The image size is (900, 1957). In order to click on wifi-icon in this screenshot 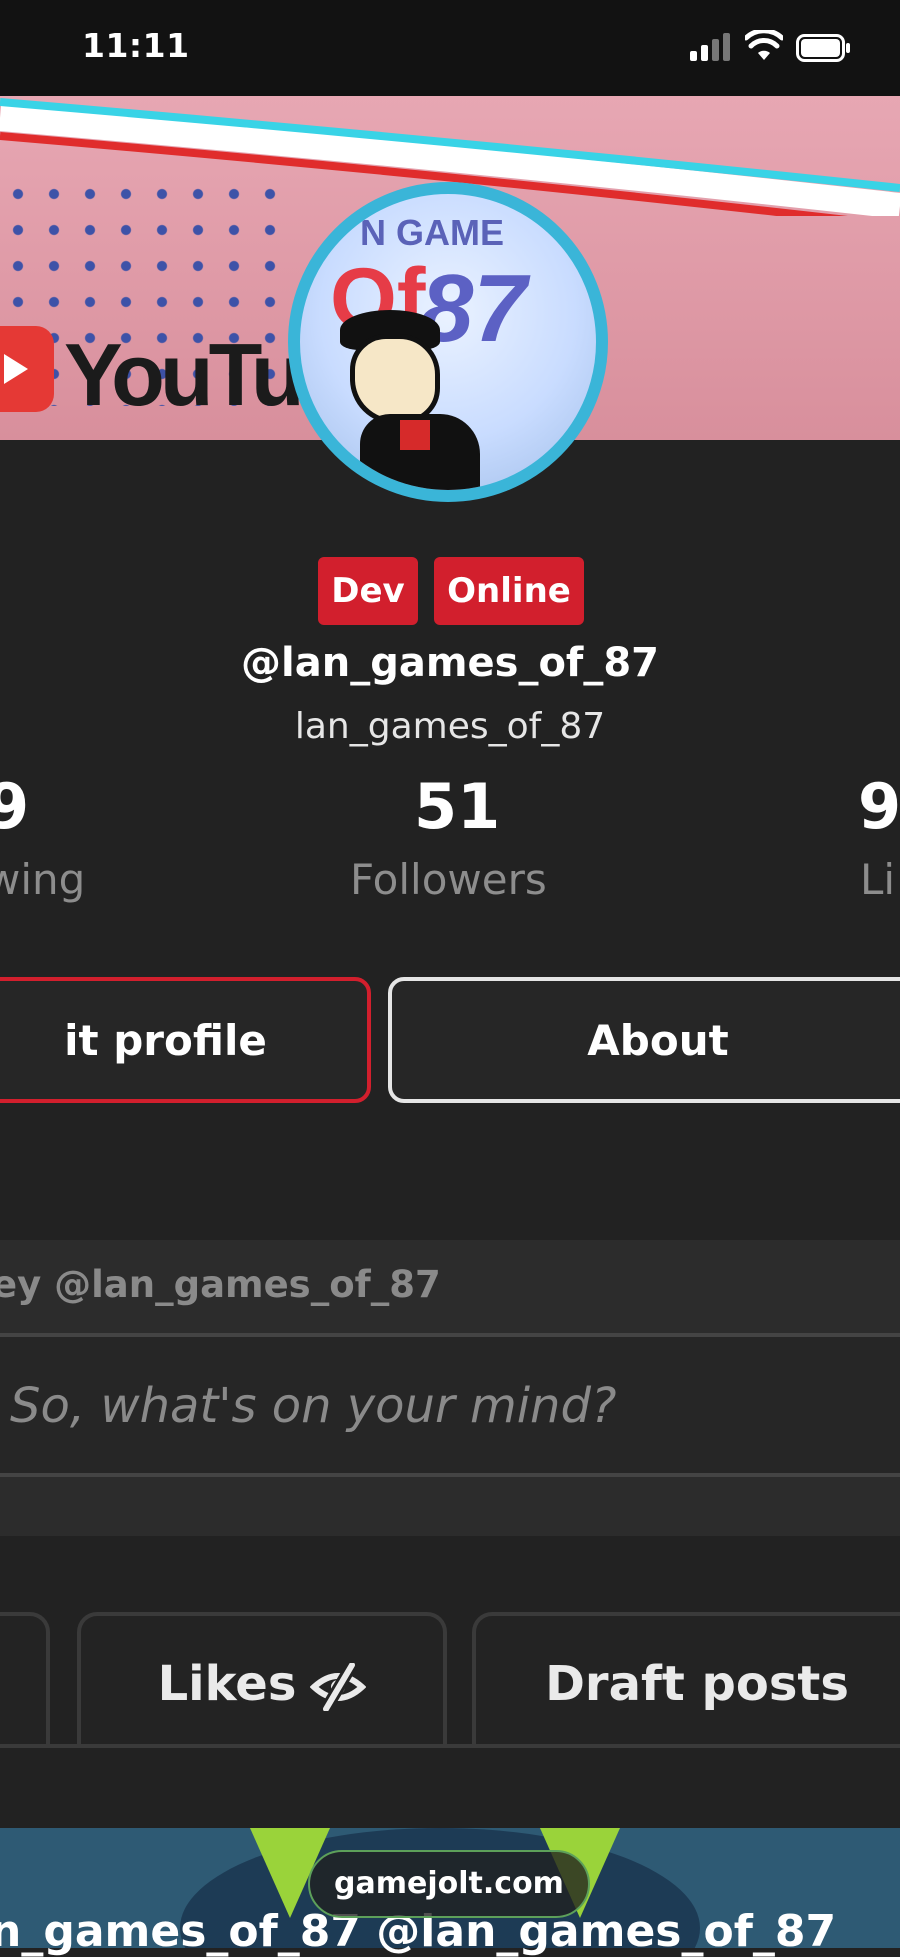, I will do `click(764, 45)`.